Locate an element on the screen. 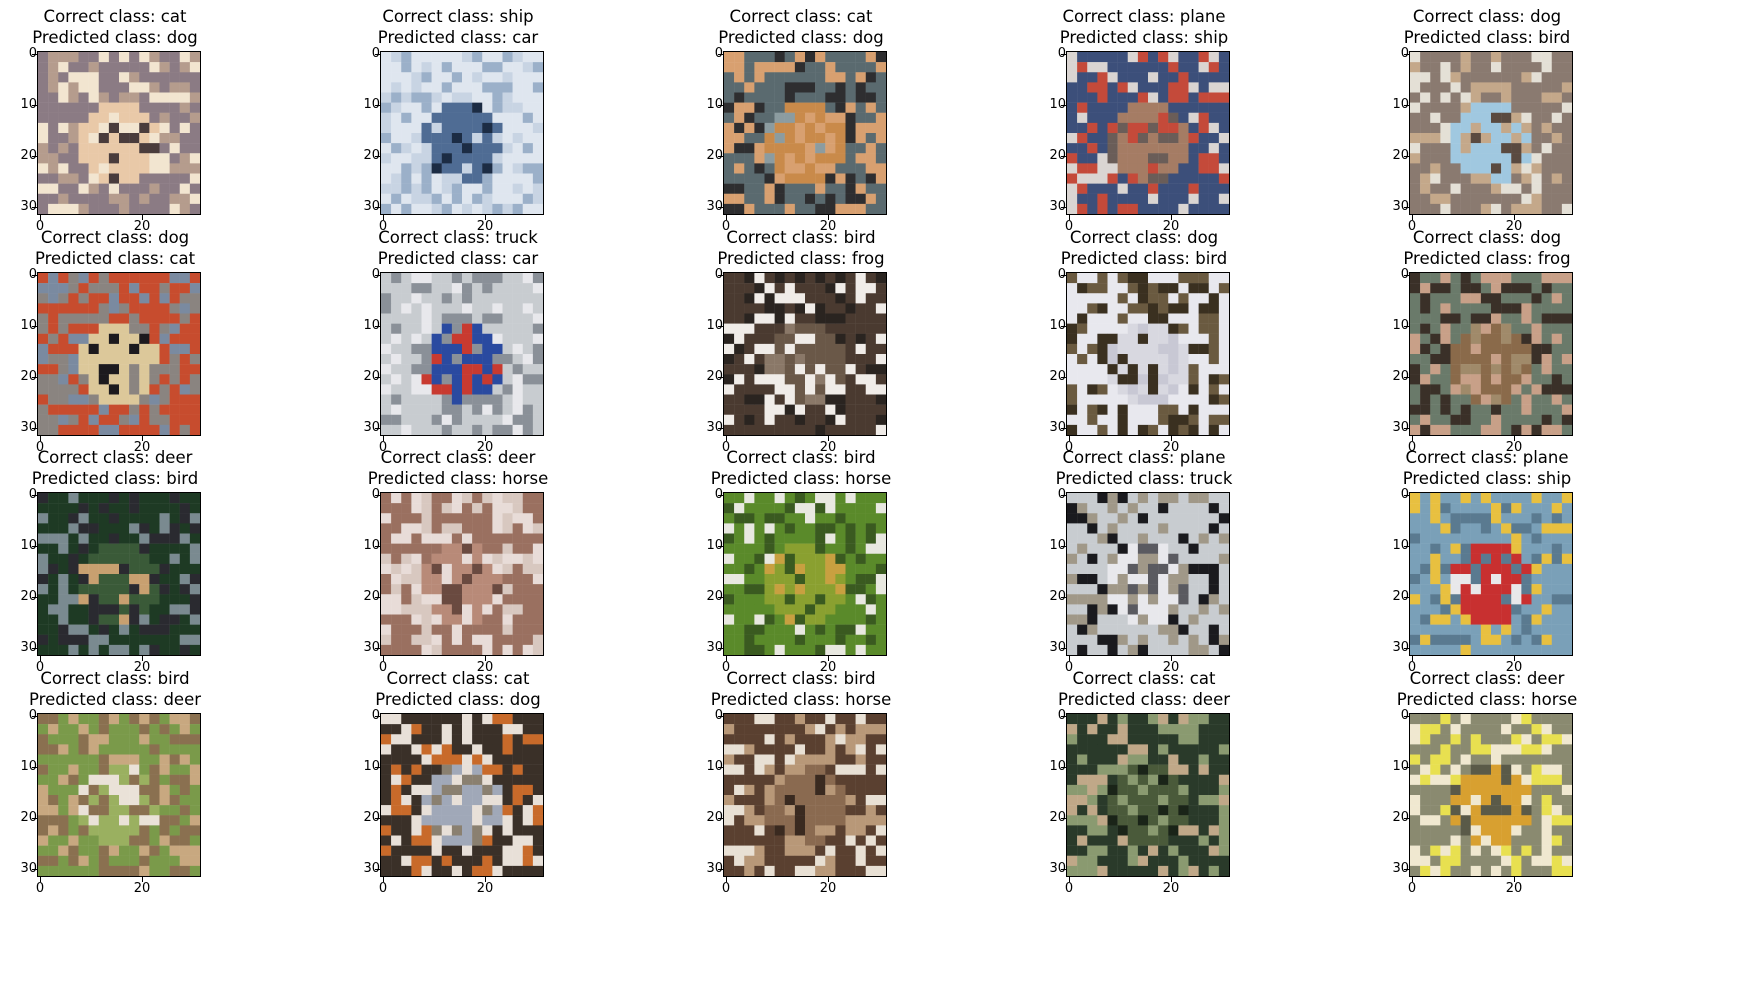 This screenshot has height=990, width=1751. predicted-class-label: Predicted class: frog is located at coordinates (1487, 258).